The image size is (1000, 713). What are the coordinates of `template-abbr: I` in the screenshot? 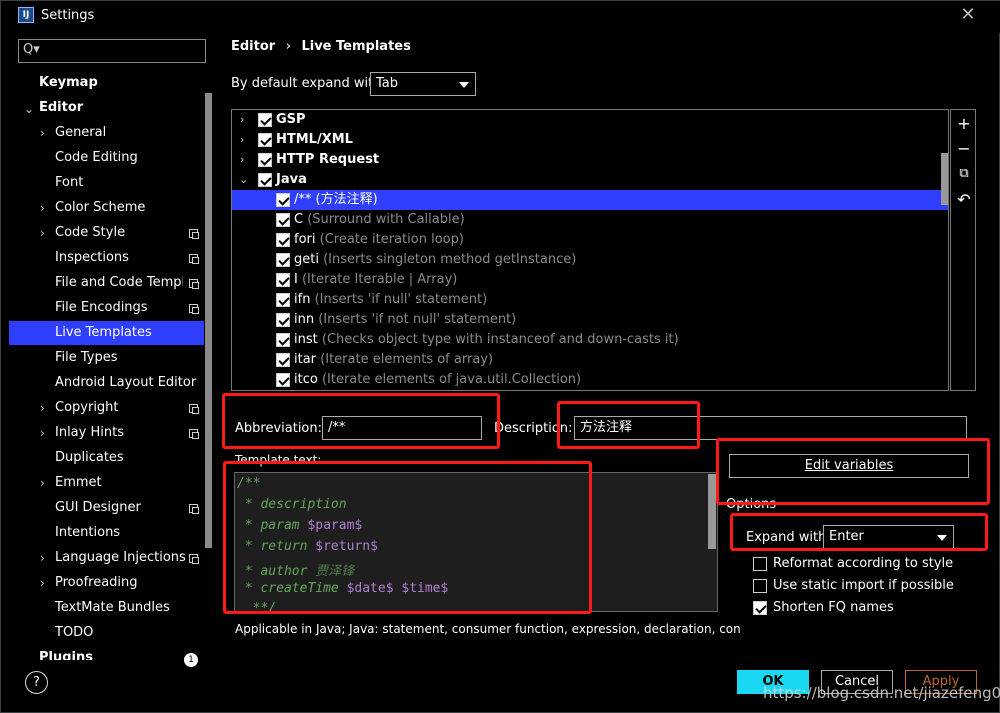 It's located at (296, 279).